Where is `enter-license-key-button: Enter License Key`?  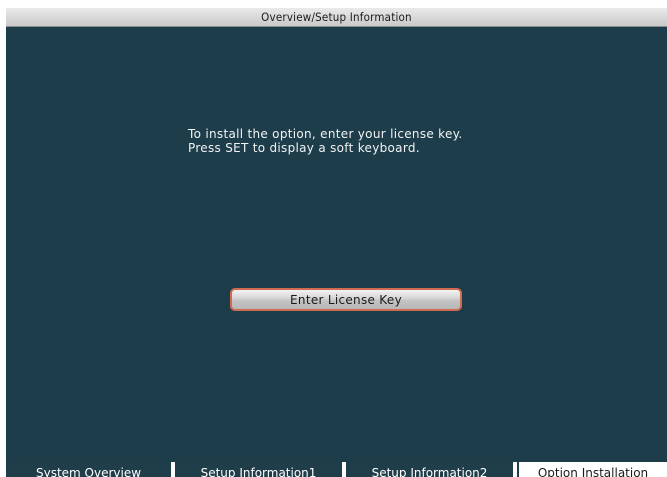
enter-license-key-button: Enter License Key is located at coordinates (346, 299).